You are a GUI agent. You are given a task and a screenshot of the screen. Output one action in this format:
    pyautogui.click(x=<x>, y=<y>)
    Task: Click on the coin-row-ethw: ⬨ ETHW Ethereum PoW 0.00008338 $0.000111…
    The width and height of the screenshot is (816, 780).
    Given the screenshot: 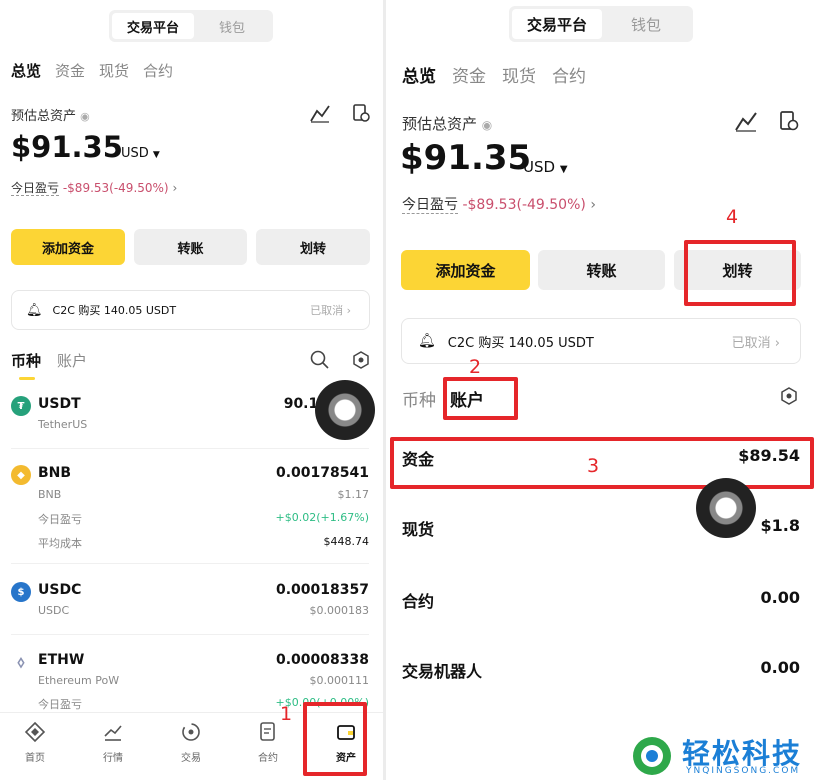 What is the action you would take?
    pyautogui.click(x=191, y=680)
    